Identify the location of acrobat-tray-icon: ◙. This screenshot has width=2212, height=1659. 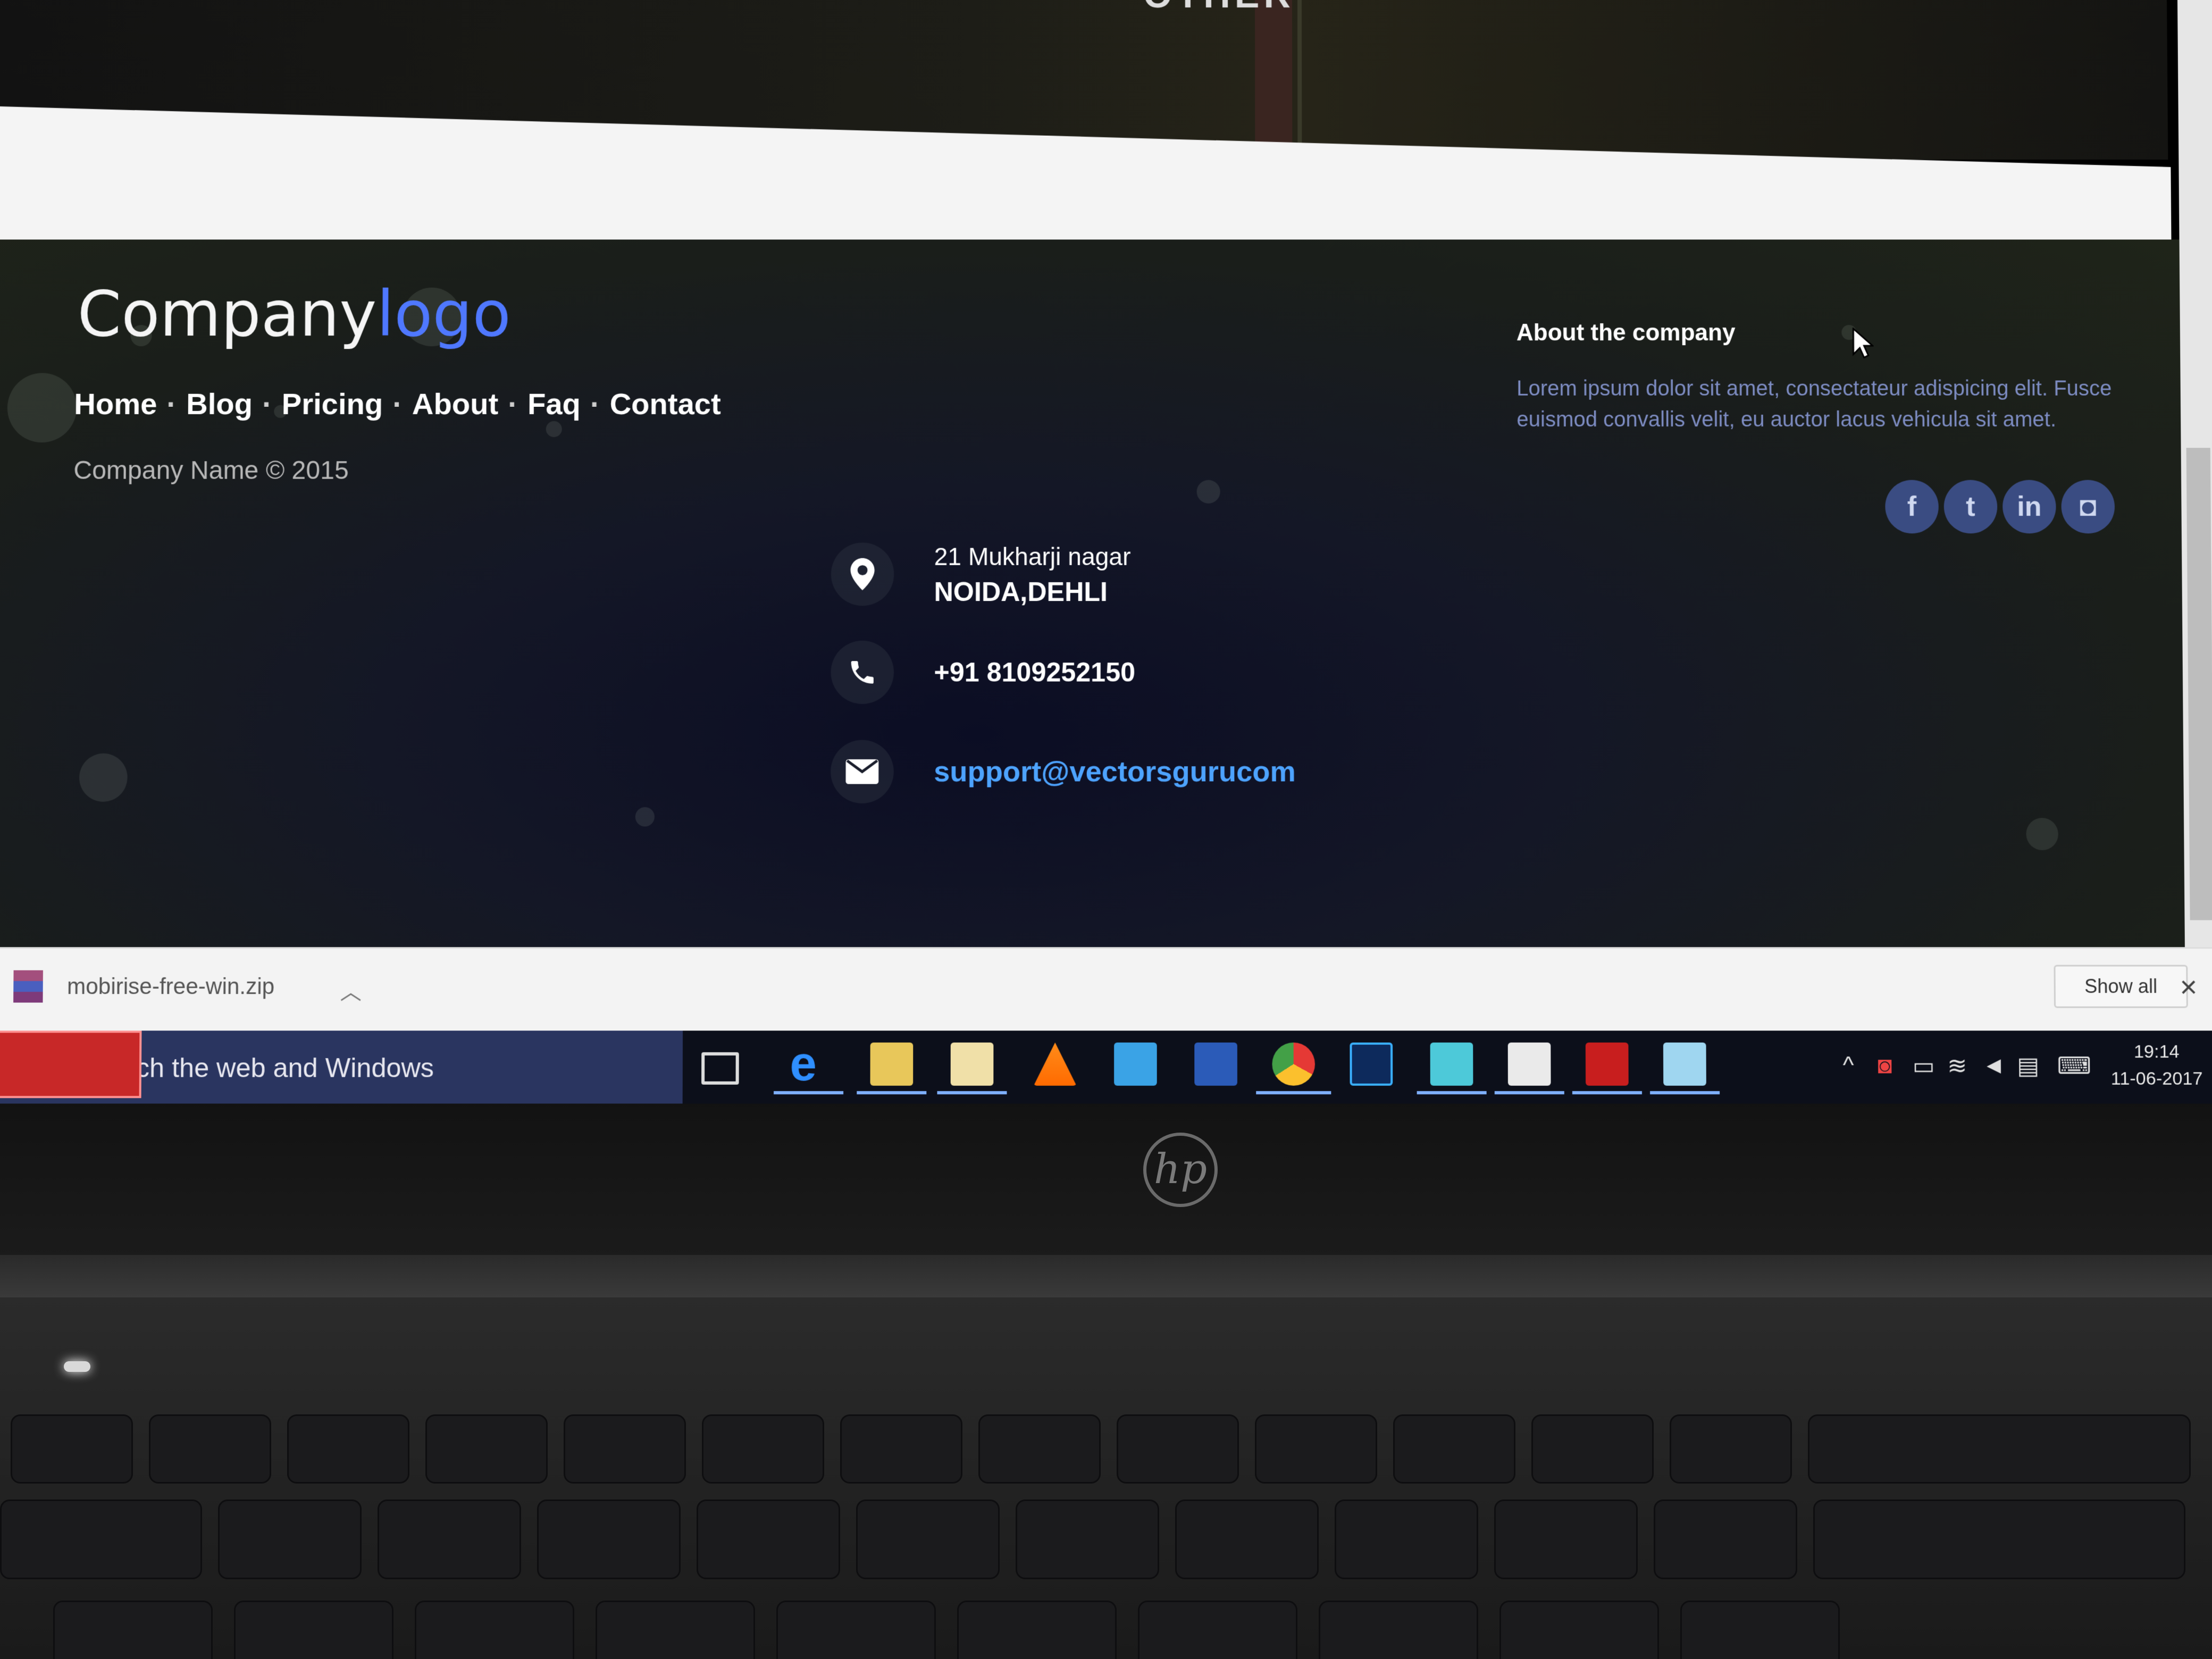
(1885, 1065).